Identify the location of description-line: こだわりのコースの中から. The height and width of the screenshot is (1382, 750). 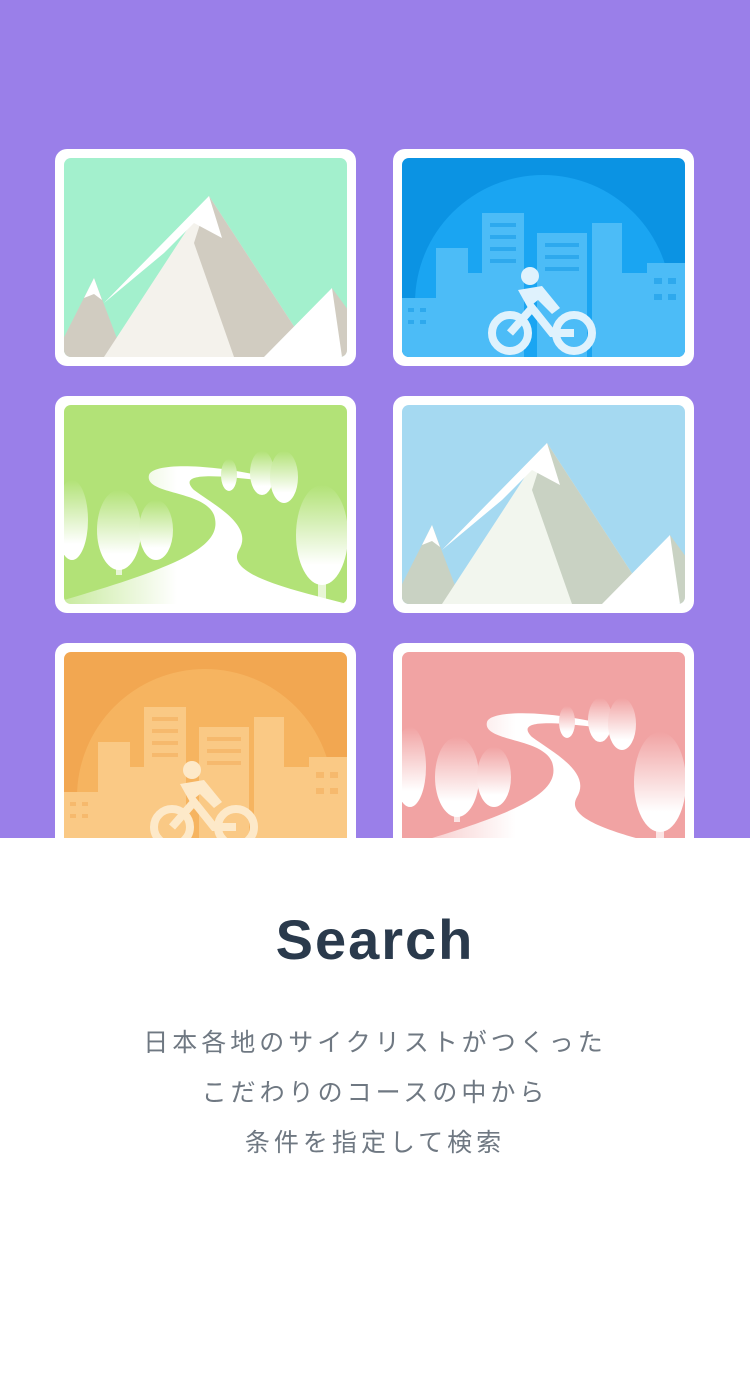
(375, 1092).